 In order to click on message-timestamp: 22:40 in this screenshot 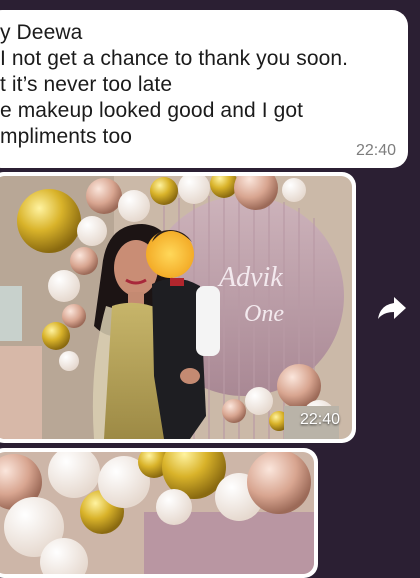, I will do `click(375, 150)`.